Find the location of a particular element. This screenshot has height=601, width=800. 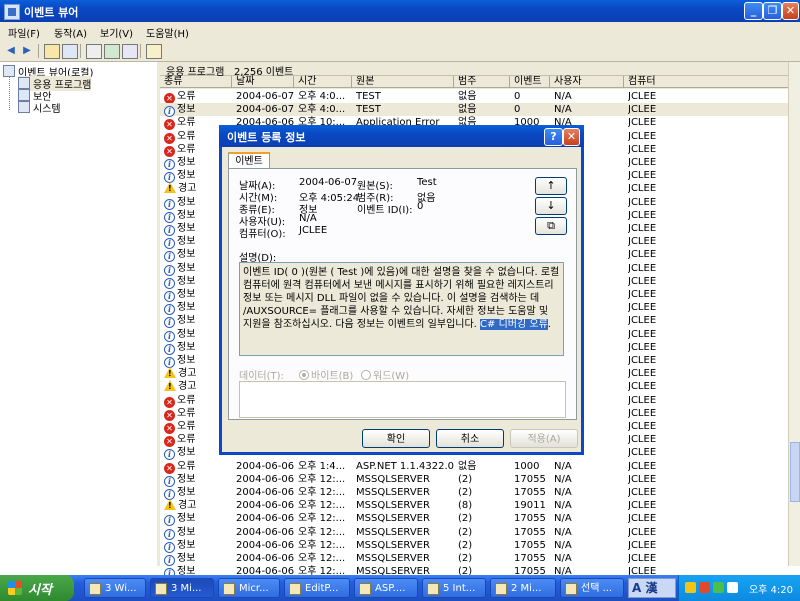

menu-view: 보기(V) is located at coordinates (116, 32).